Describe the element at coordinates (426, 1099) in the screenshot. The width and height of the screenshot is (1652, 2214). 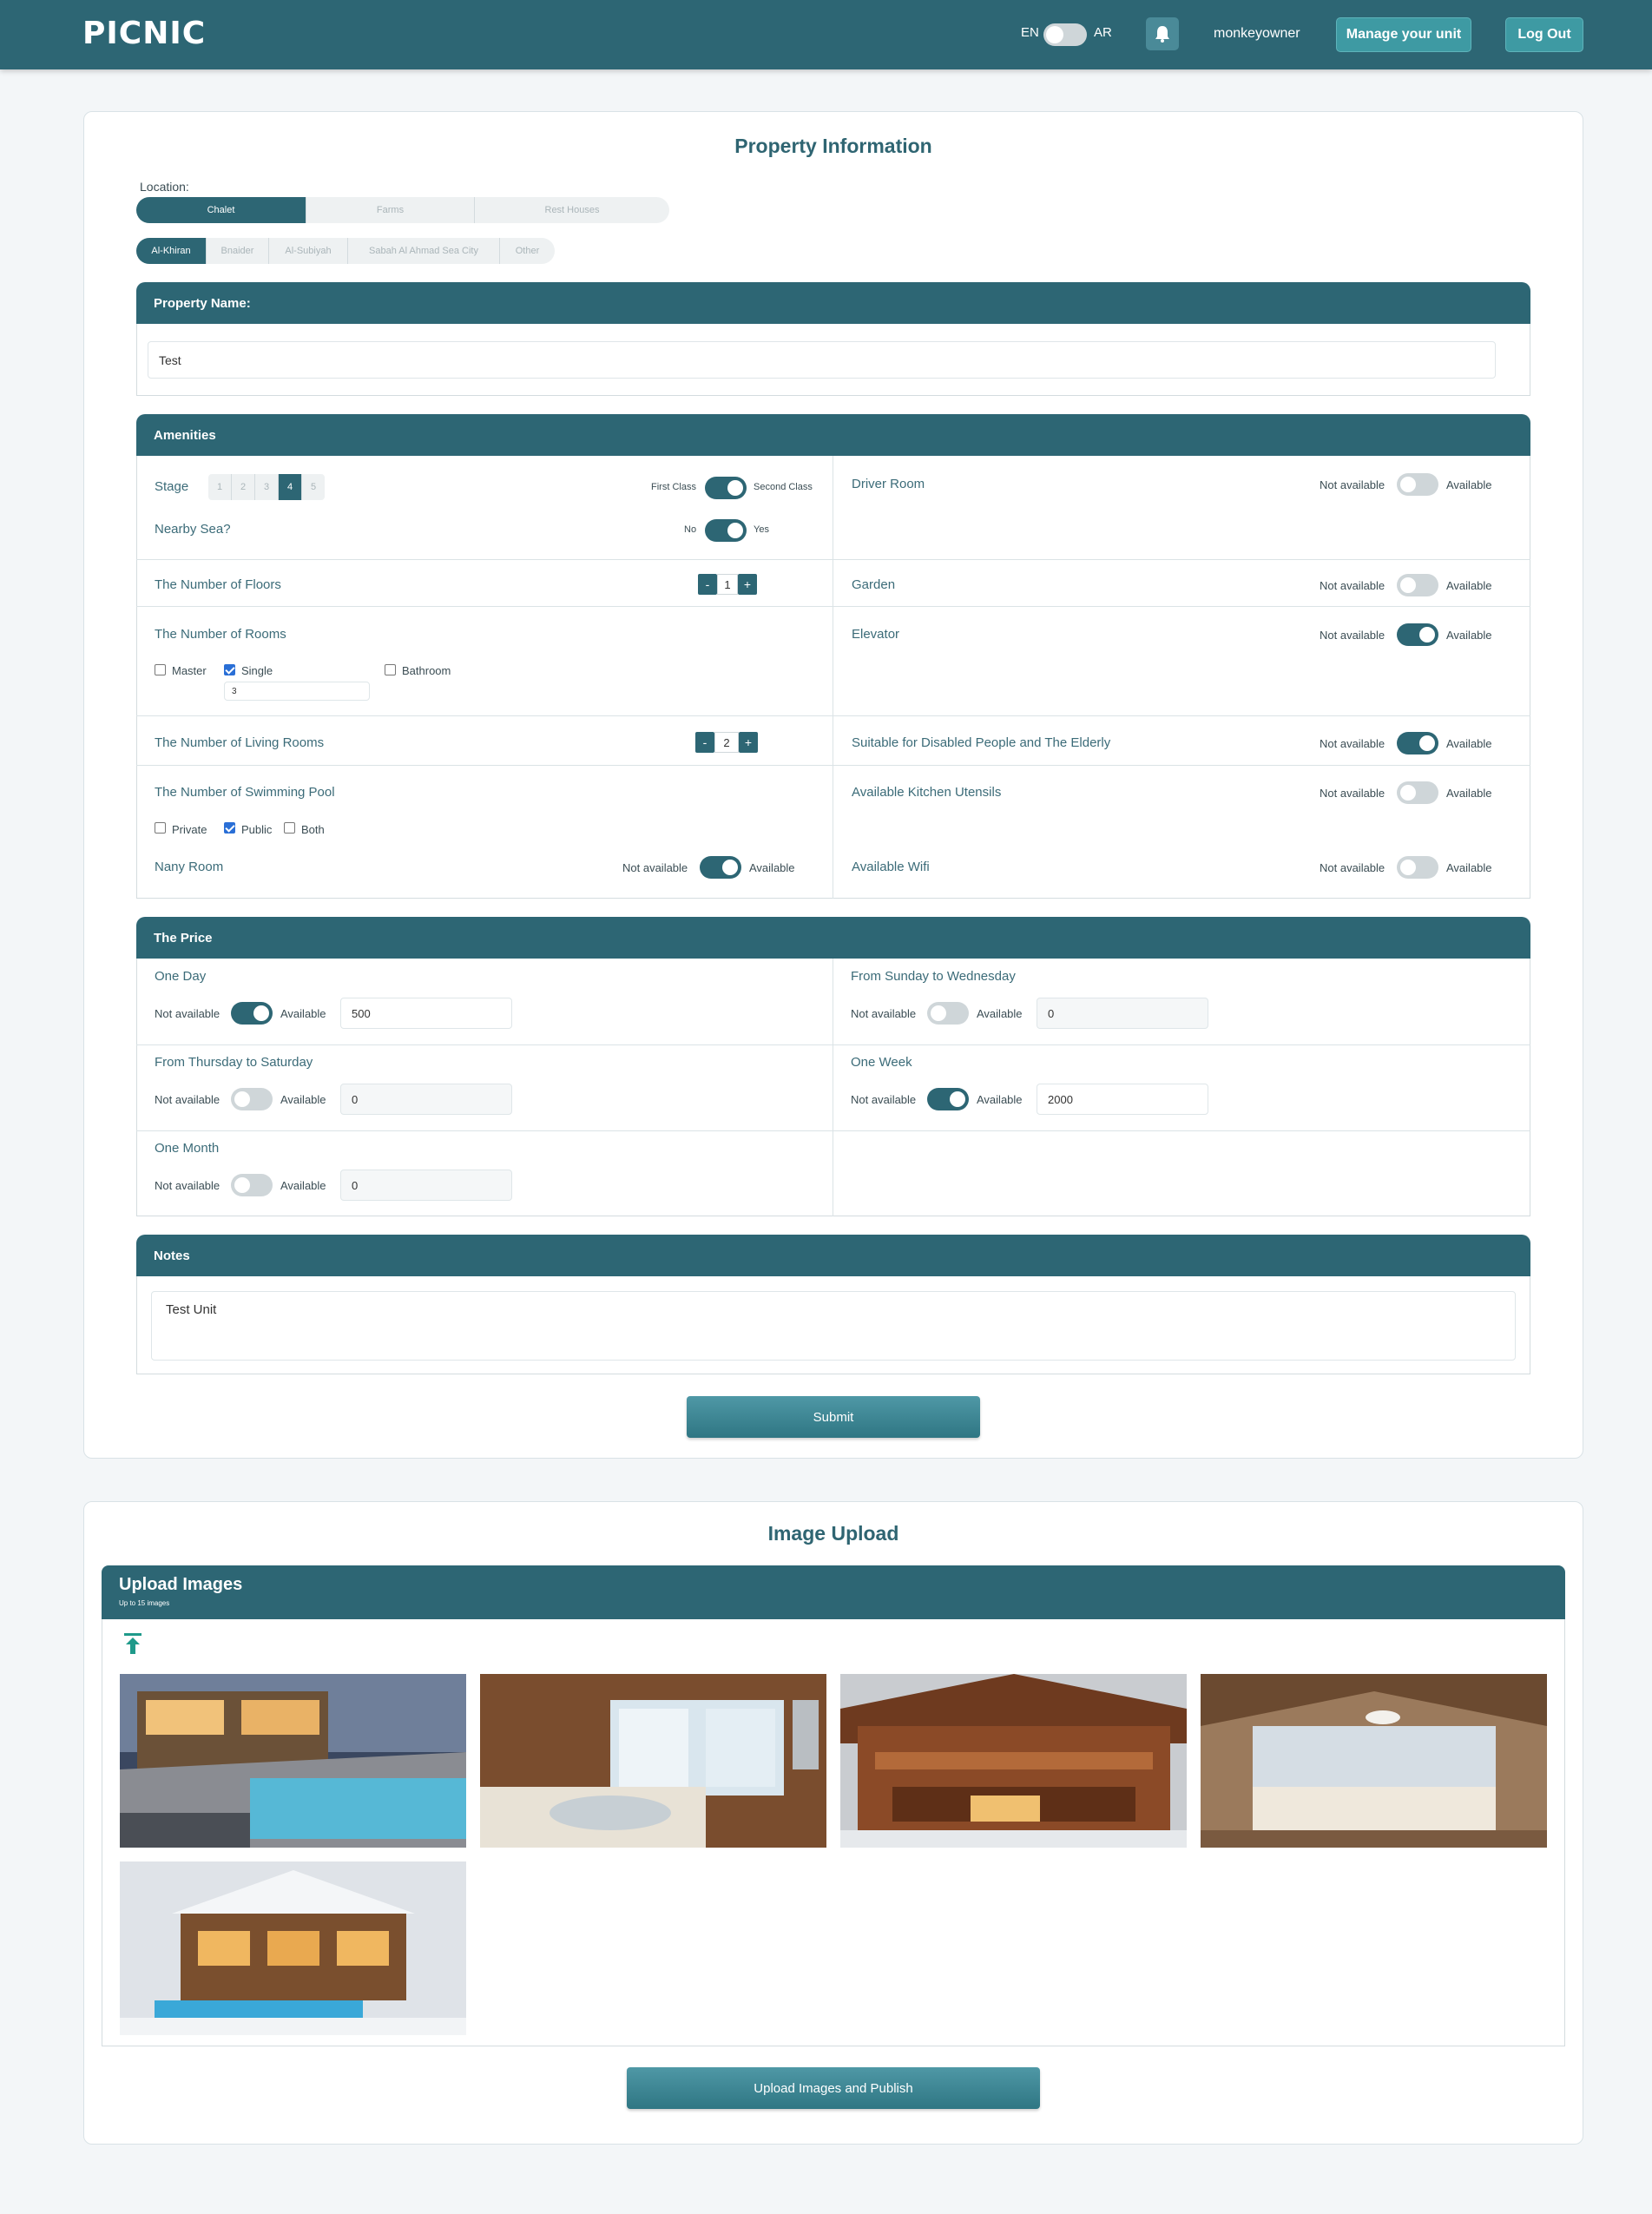
I see `thu-sat-price-input: 0` at that location.